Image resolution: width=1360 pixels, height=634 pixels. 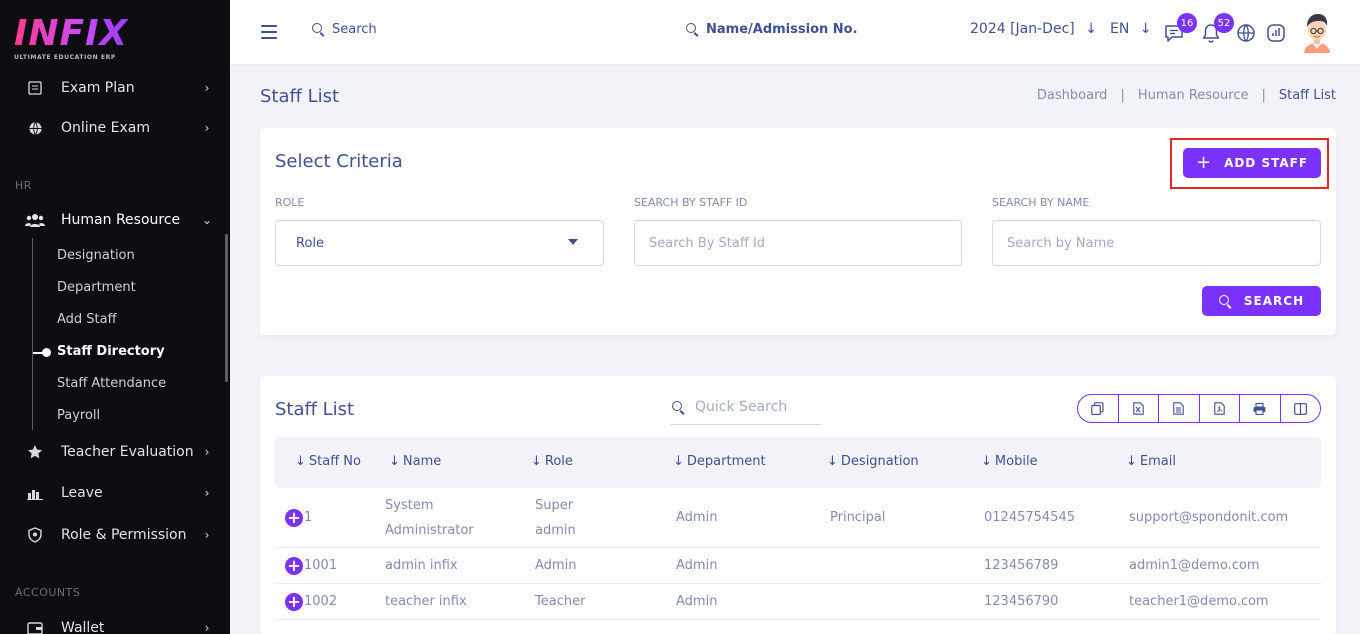 I want to click on copy-button, so click(x=1098, y=408).